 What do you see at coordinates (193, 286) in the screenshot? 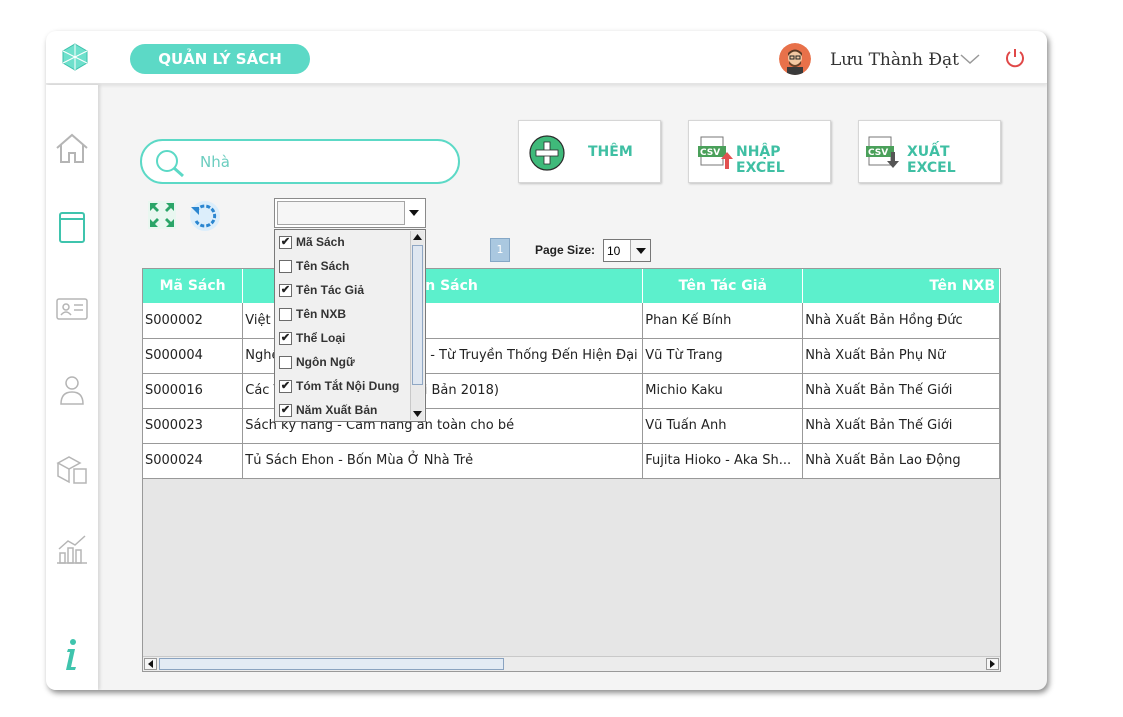
I see `column-header: Mã Sách` at bounding box center [193, 286].